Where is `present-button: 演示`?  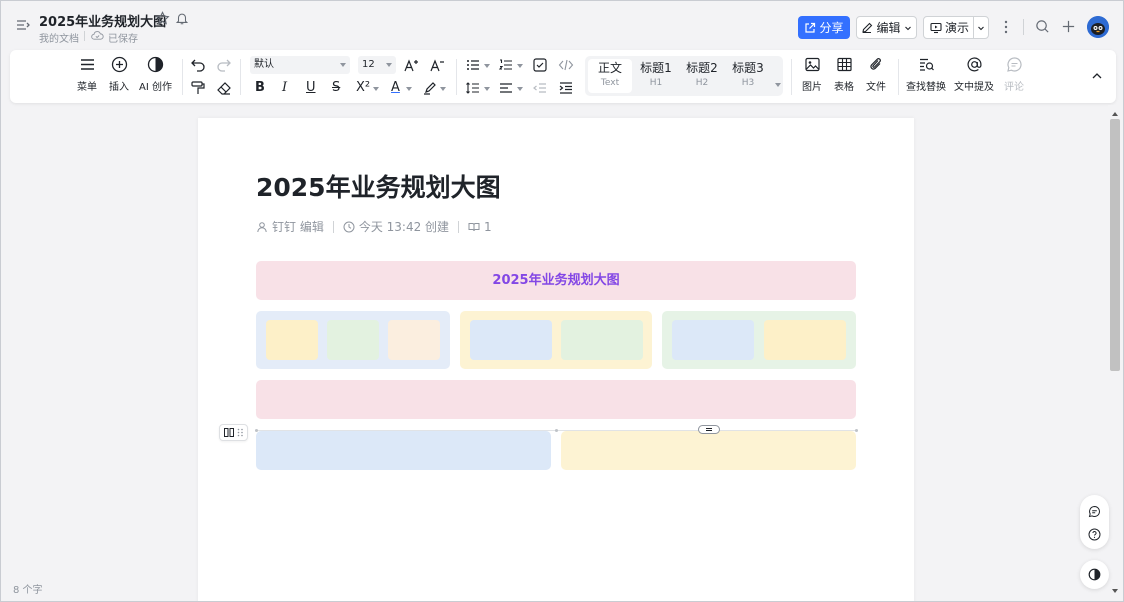 present-button: 演示 is located at coordinates (956, 27).